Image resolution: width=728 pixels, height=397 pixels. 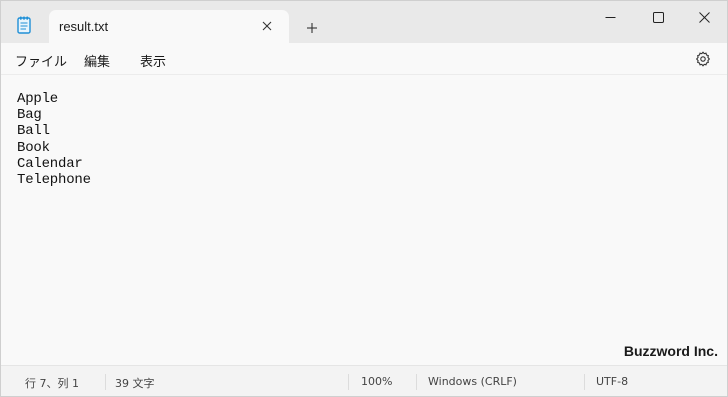 What do you see at coordinates (267, 26) in the screenshot?
I see `tab-close-icon` at bounding box center [267, 26].